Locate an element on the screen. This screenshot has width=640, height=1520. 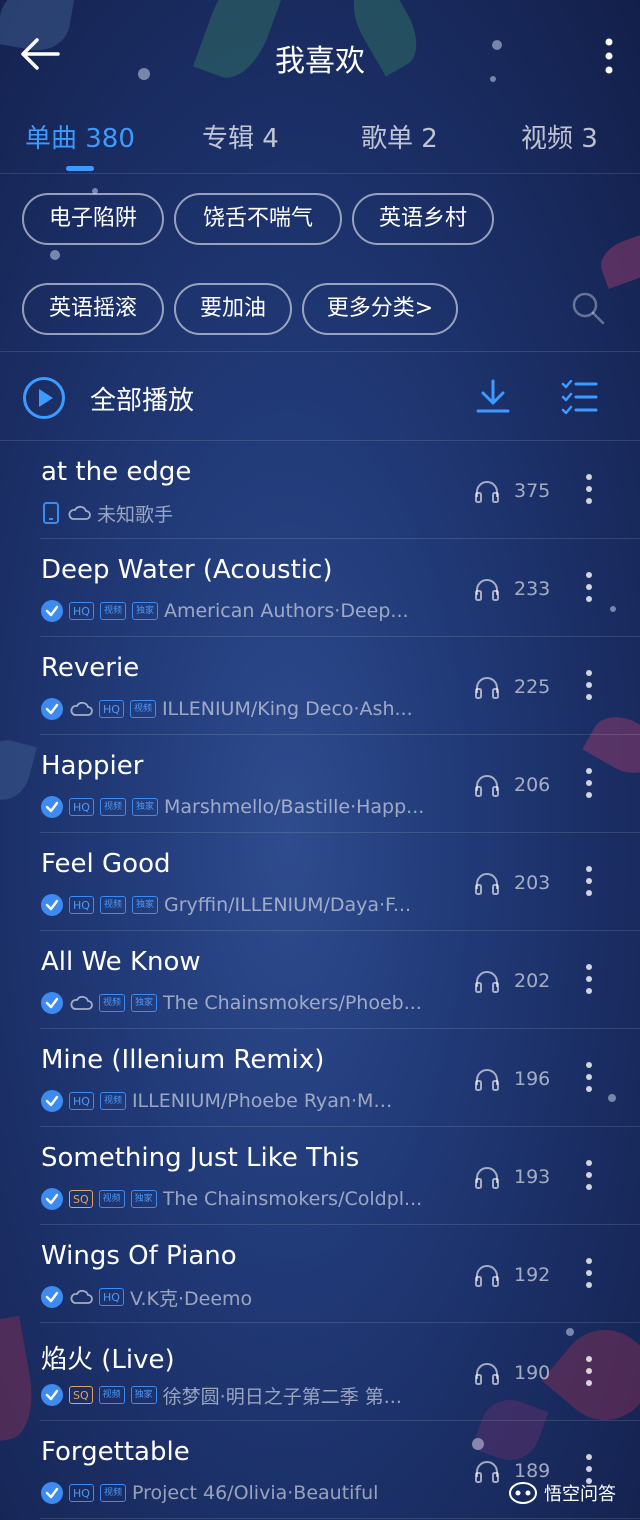
more-options-button is located at coordinates (609, 56).